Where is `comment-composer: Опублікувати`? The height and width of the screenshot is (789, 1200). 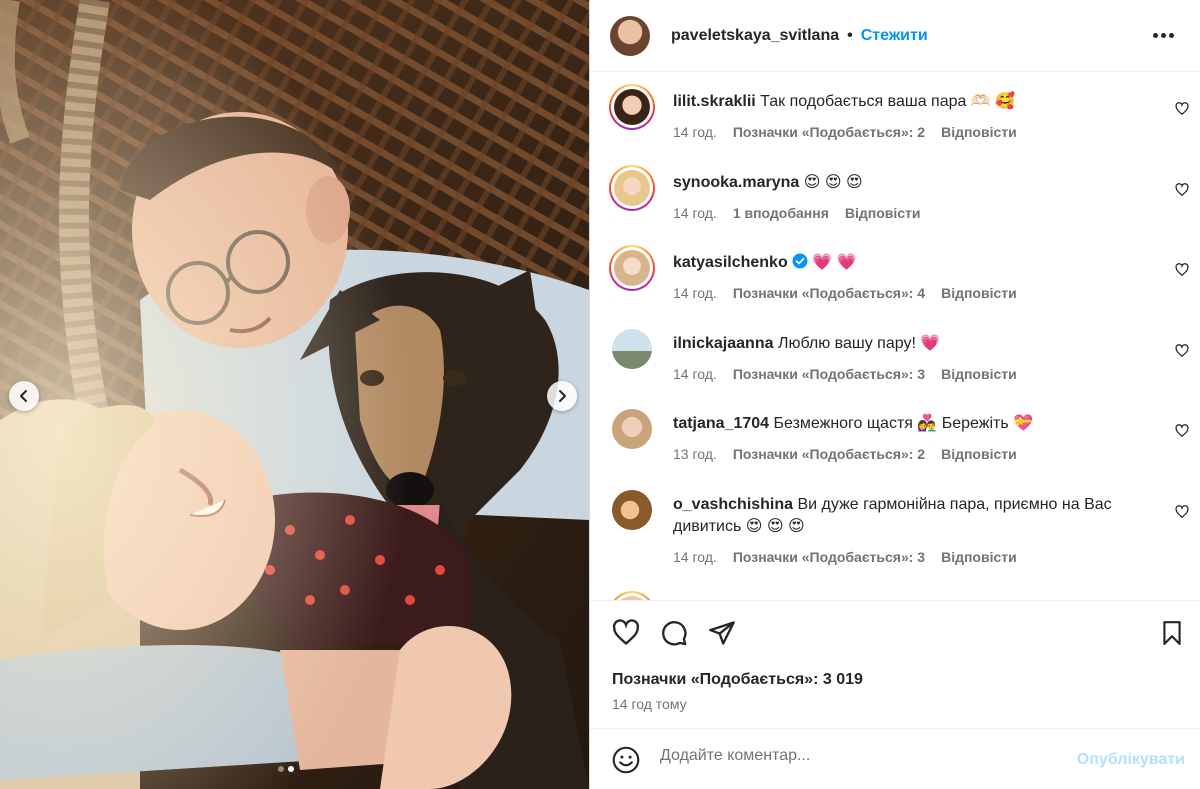 comment-composer: Опублікувати is located at coordinates (895, 758).